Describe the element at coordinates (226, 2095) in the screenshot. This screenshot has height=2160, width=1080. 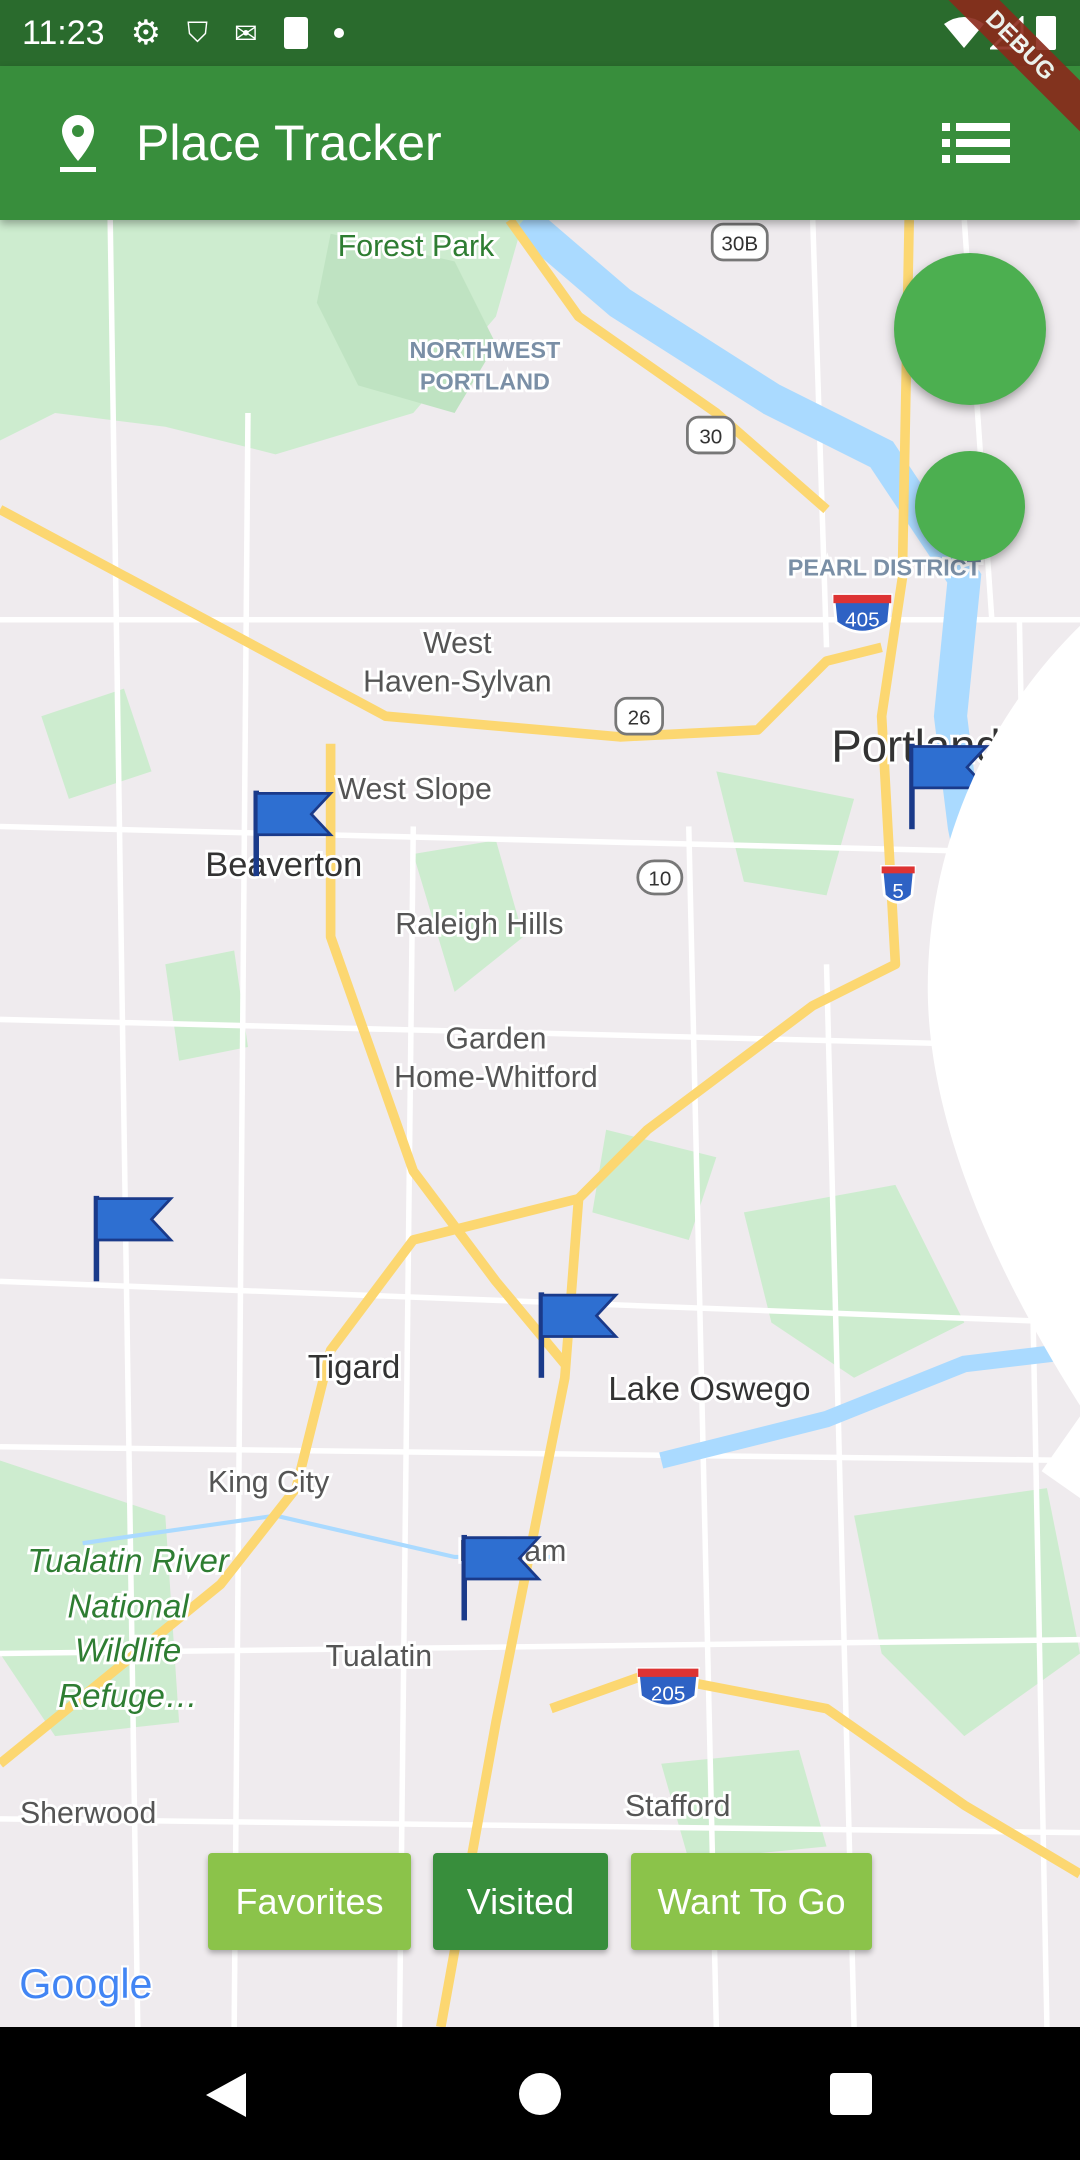
I see `back-icon` at that location.